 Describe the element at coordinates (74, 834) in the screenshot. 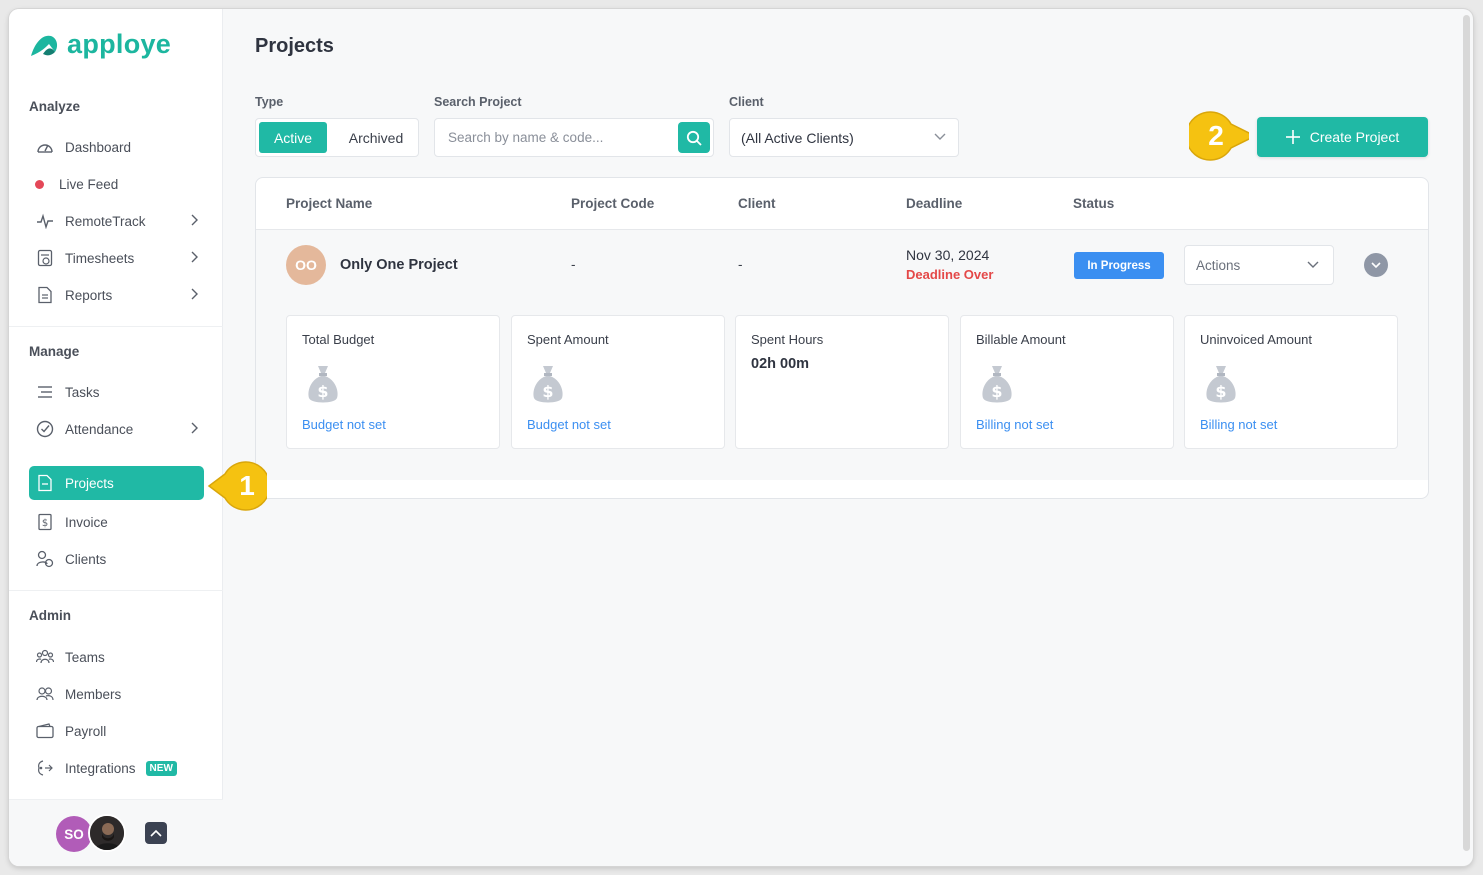

I see `user-avatar-initials: SO` at that location.